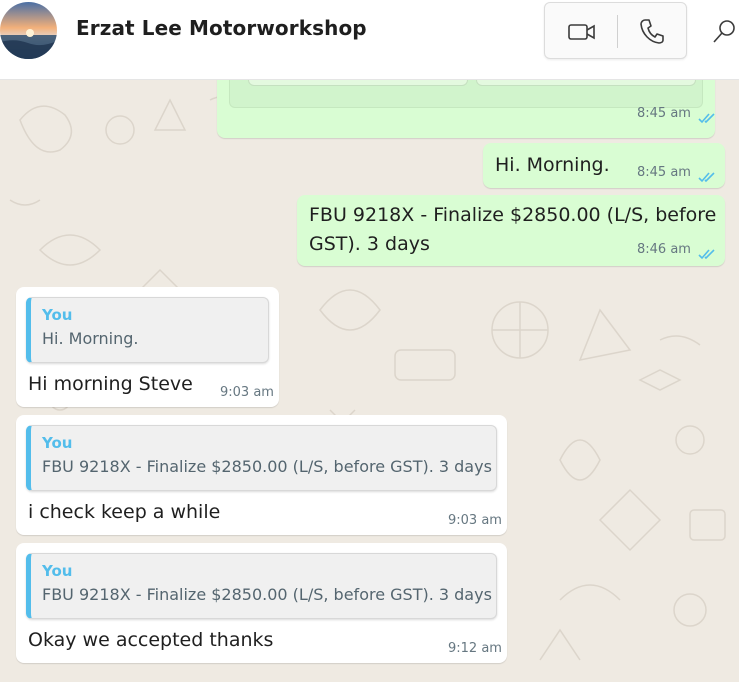 This screenshot has height=682, width=739. What do you see at coordinates (582, 32) in the screenshot?
I see `video-call-icon` at bounding box center [582, 32].